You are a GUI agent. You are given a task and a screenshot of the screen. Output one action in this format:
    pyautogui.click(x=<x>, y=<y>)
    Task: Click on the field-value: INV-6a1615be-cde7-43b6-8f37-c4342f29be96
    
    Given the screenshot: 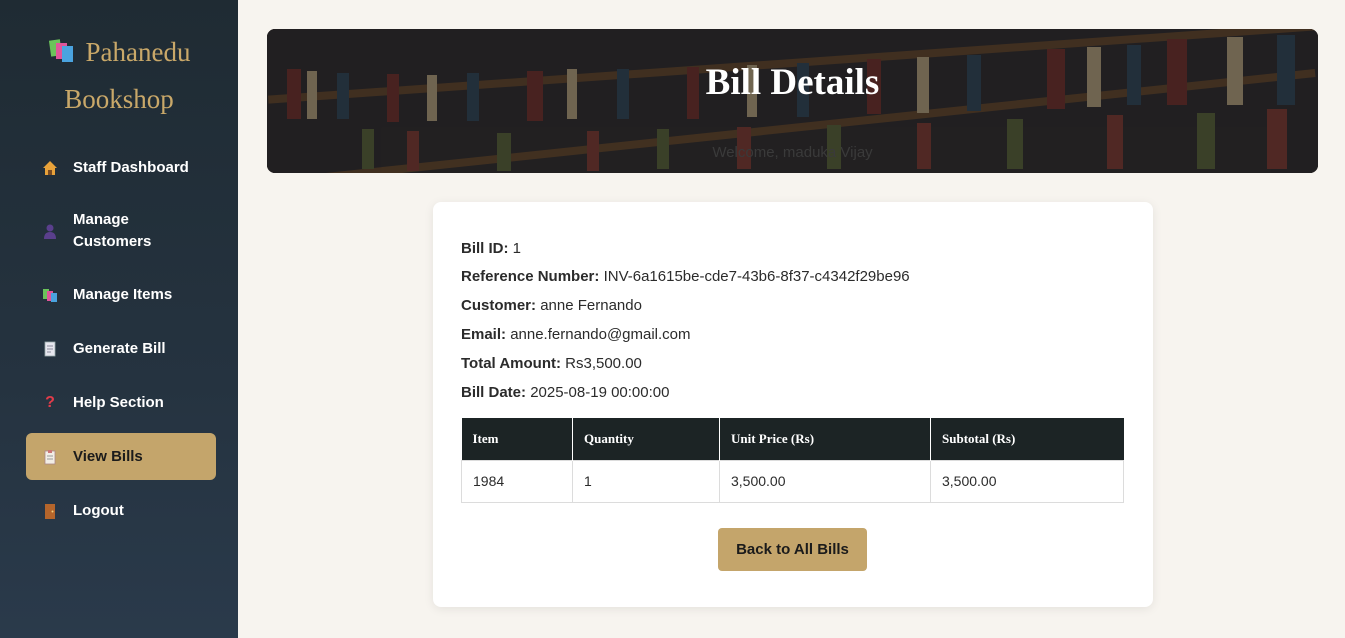 What is the action you would take?
    pyautogui.click(x=756, y=276)
    